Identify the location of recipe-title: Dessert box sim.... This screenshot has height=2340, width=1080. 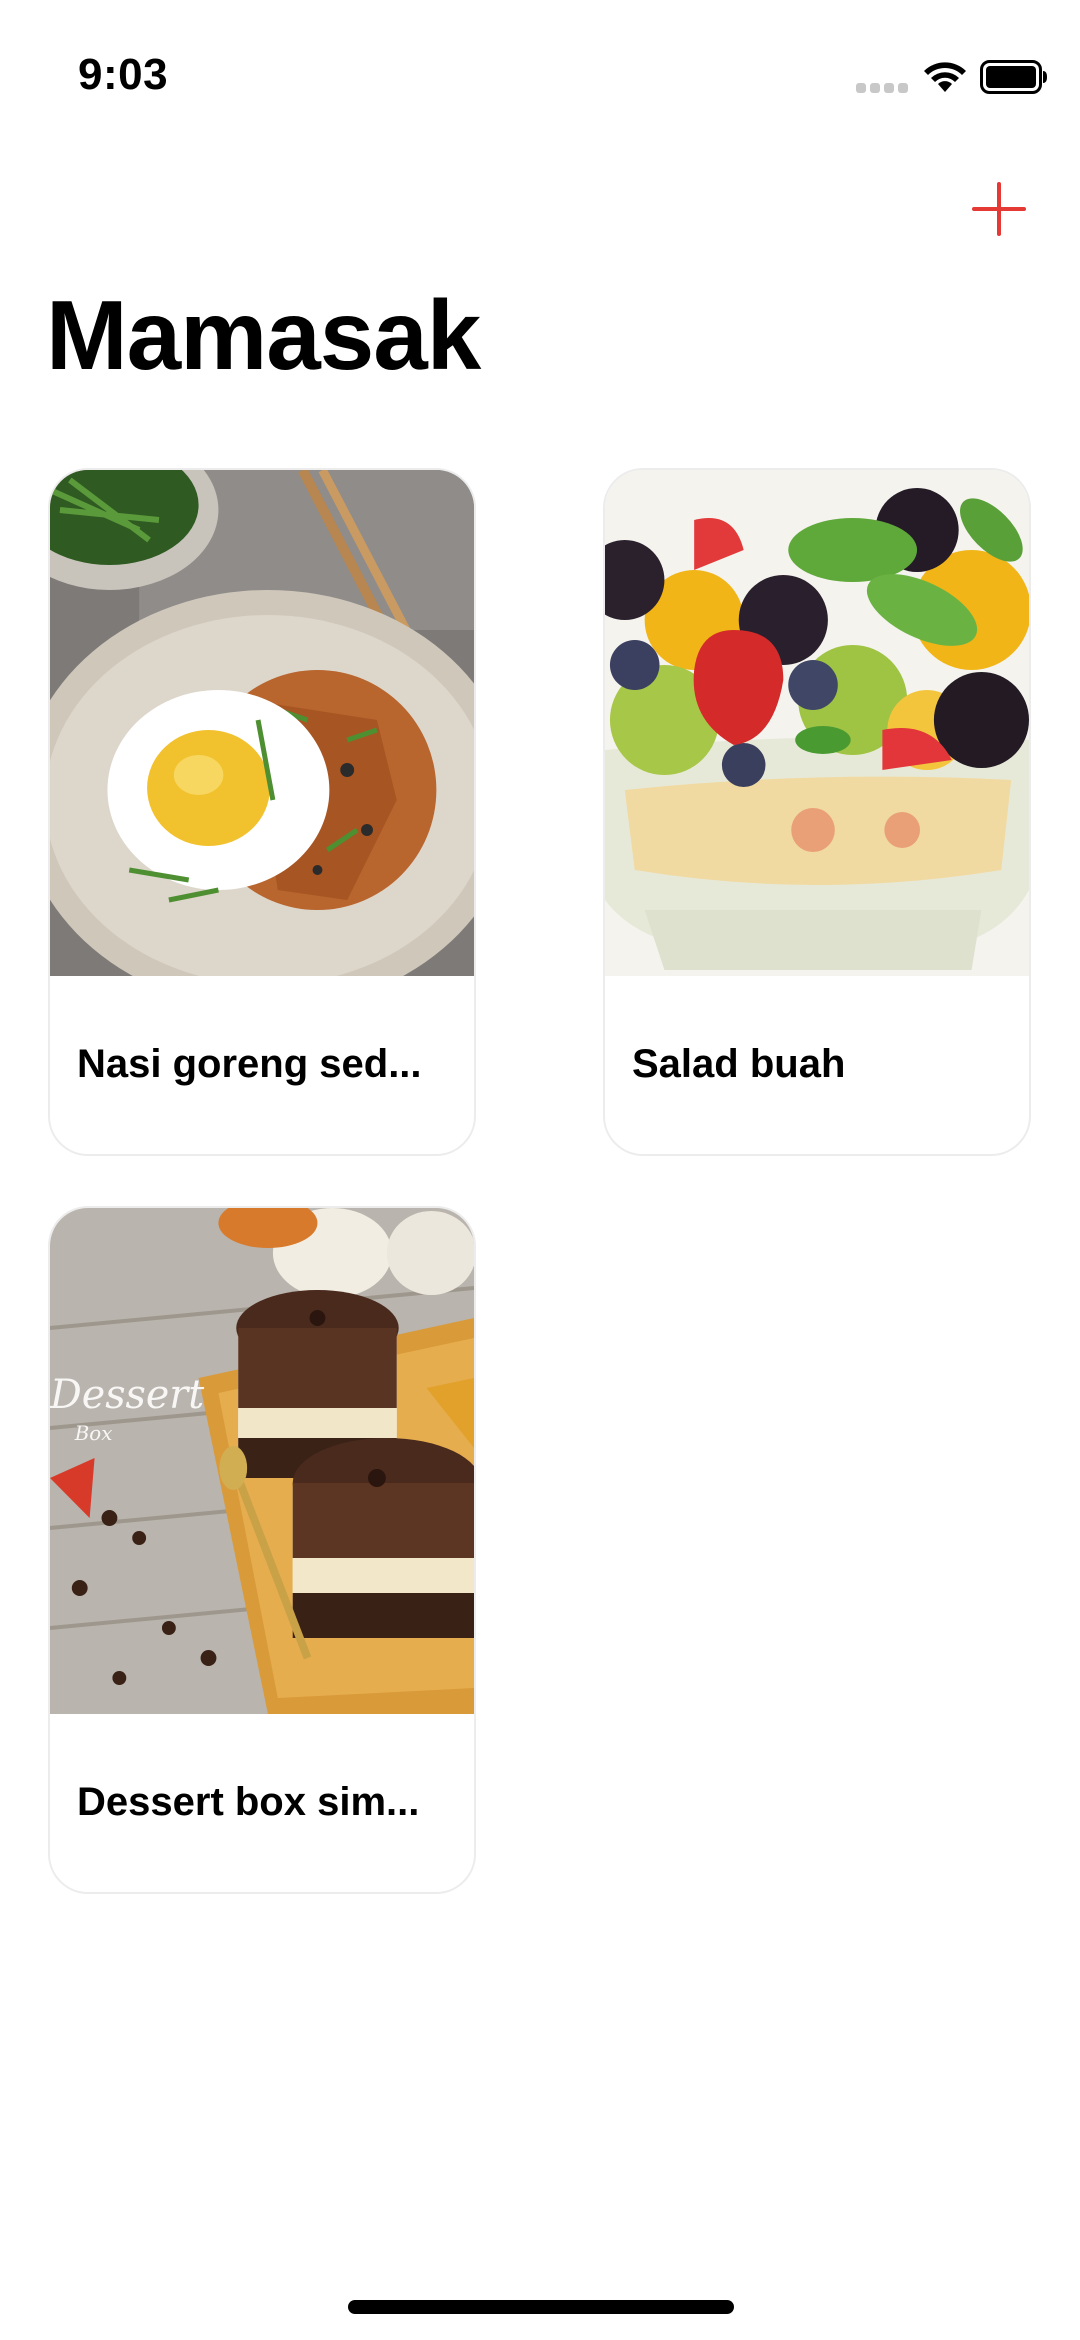
(248, 1802).